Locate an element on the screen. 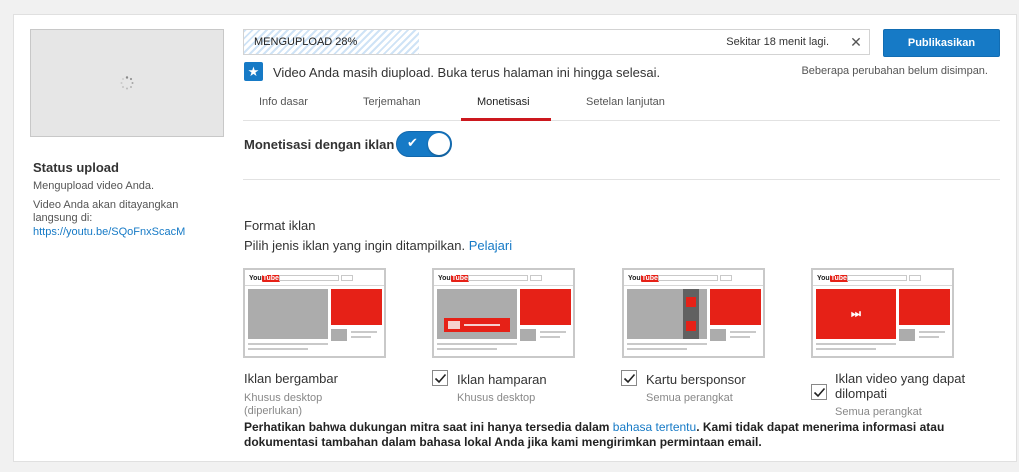 Image resolution: width=1019 pixels, height=472 pixels. display-ad-illustration: YouTube is located at coordinates (314, 313).